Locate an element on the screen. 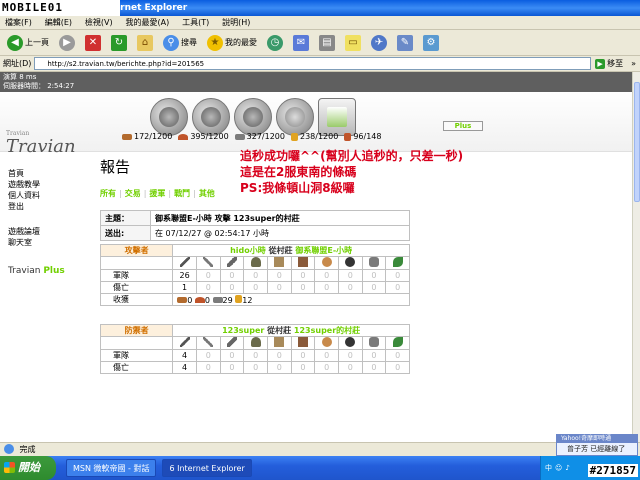  search-button: ⚲ 搜尋 is located at coordinates (180, 43).